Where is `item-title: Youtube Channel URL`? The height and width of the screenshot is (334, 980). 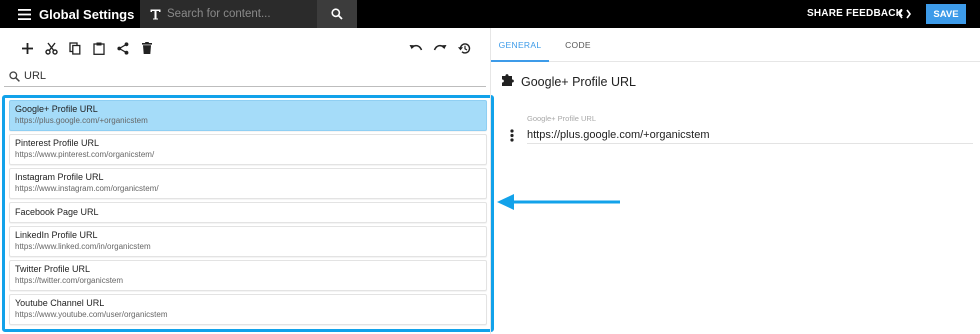
item-title: Youtube Channel URL is located at coordinates (60, 303).